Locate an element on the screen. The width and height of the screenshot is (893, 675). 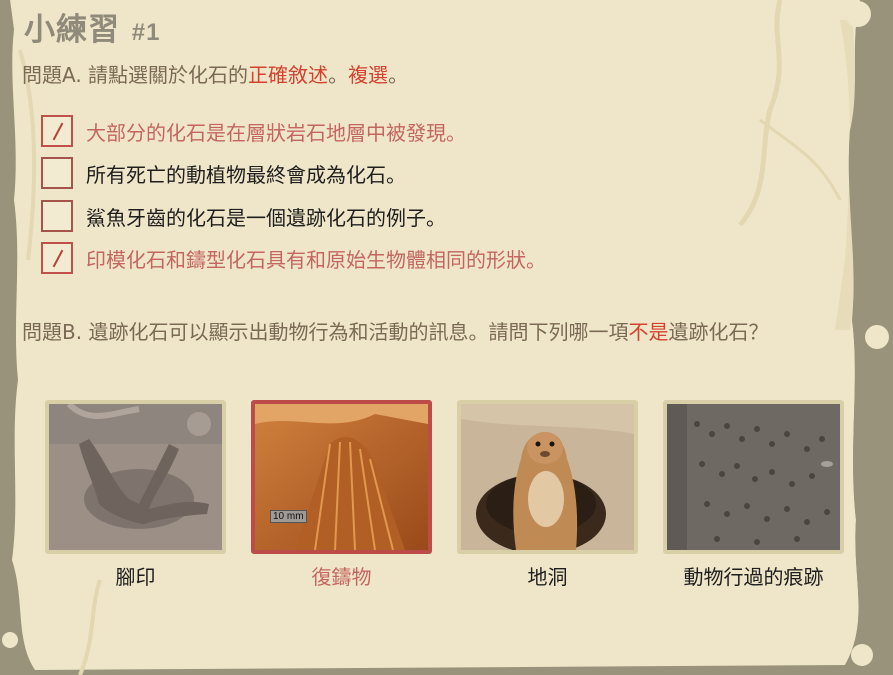
question-a-prompt: 問題A. 請點選關於化石的正確敘述。複選。 is located at coordinates (215, 75).